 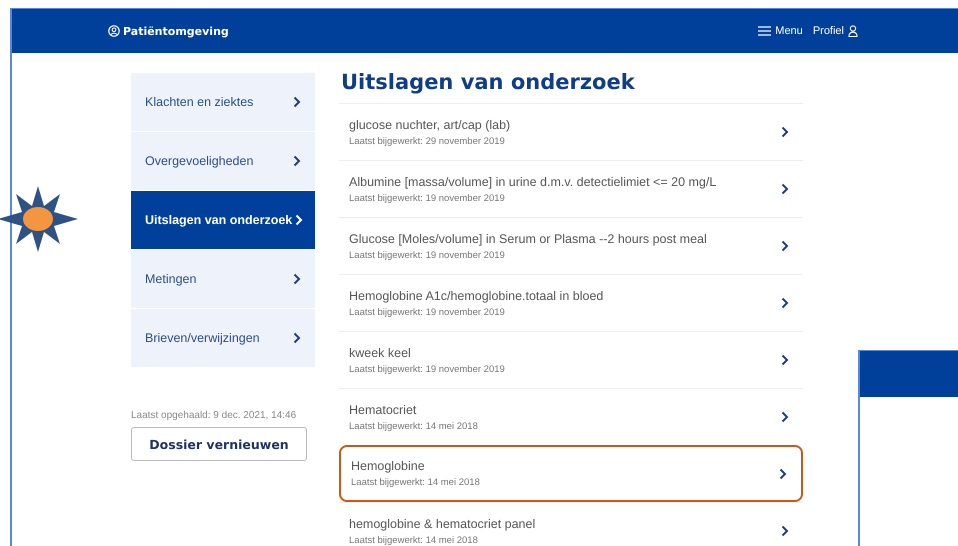 I want to click on result-name: Hemoglobine A1c/hemoglobine.totaal in bloed, so click(x=476, y=295).